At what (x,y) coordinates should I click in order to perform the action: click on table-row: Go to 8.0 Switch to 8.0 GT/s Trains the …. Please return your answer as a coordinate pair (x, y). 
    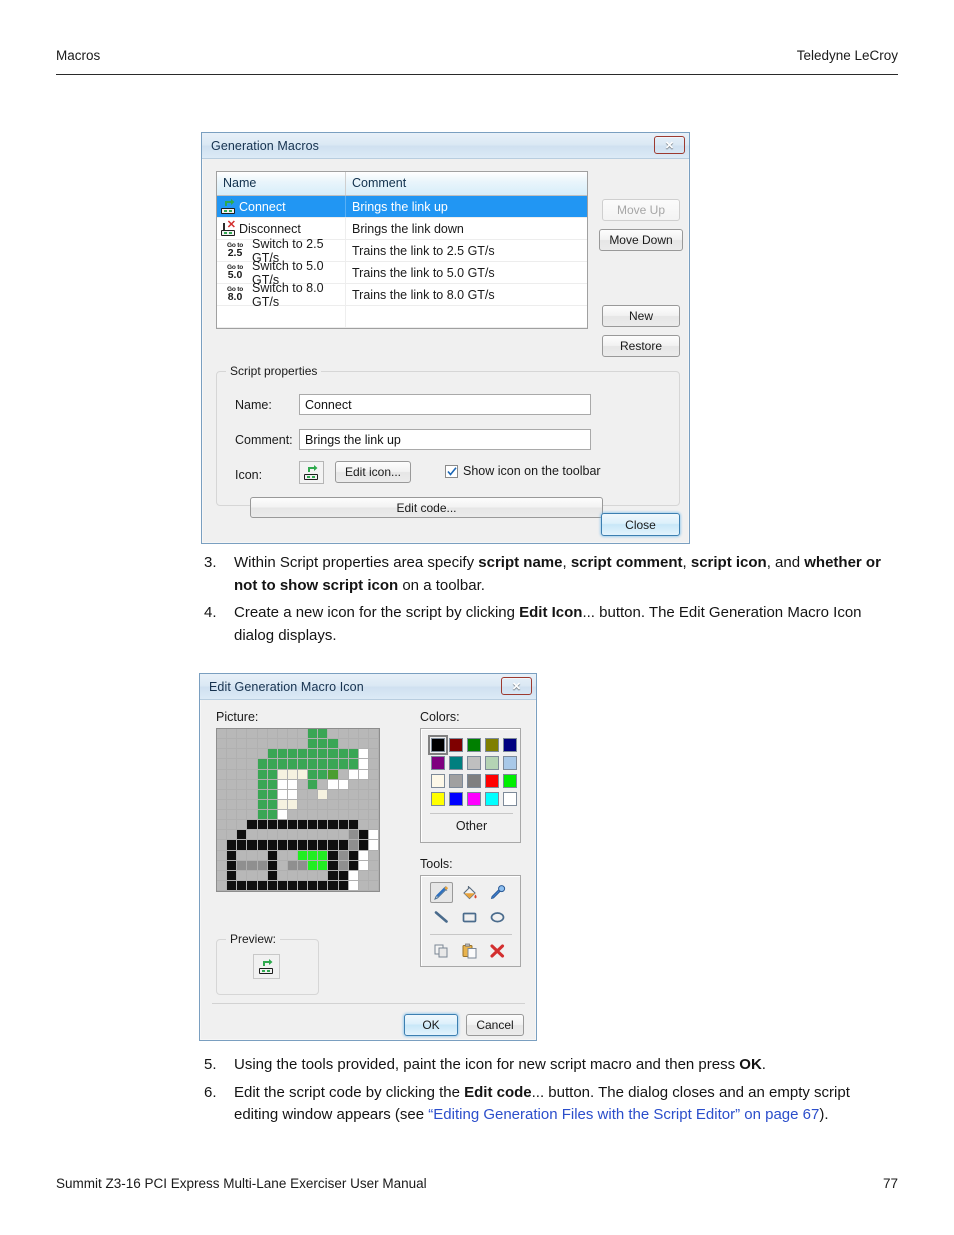
    Looking at the image, I should click on (402, 295).